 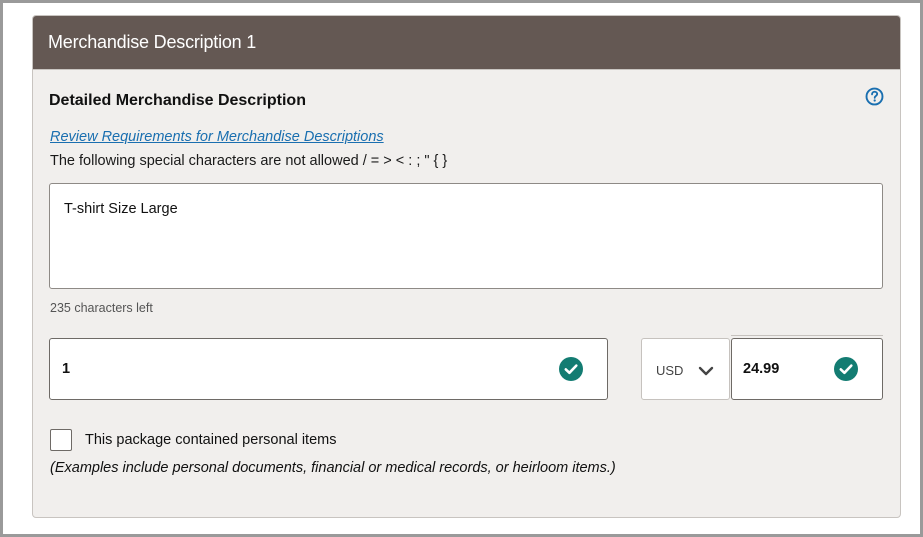 I want to click on personal-items-checkbox, so click(x=61, y=440).